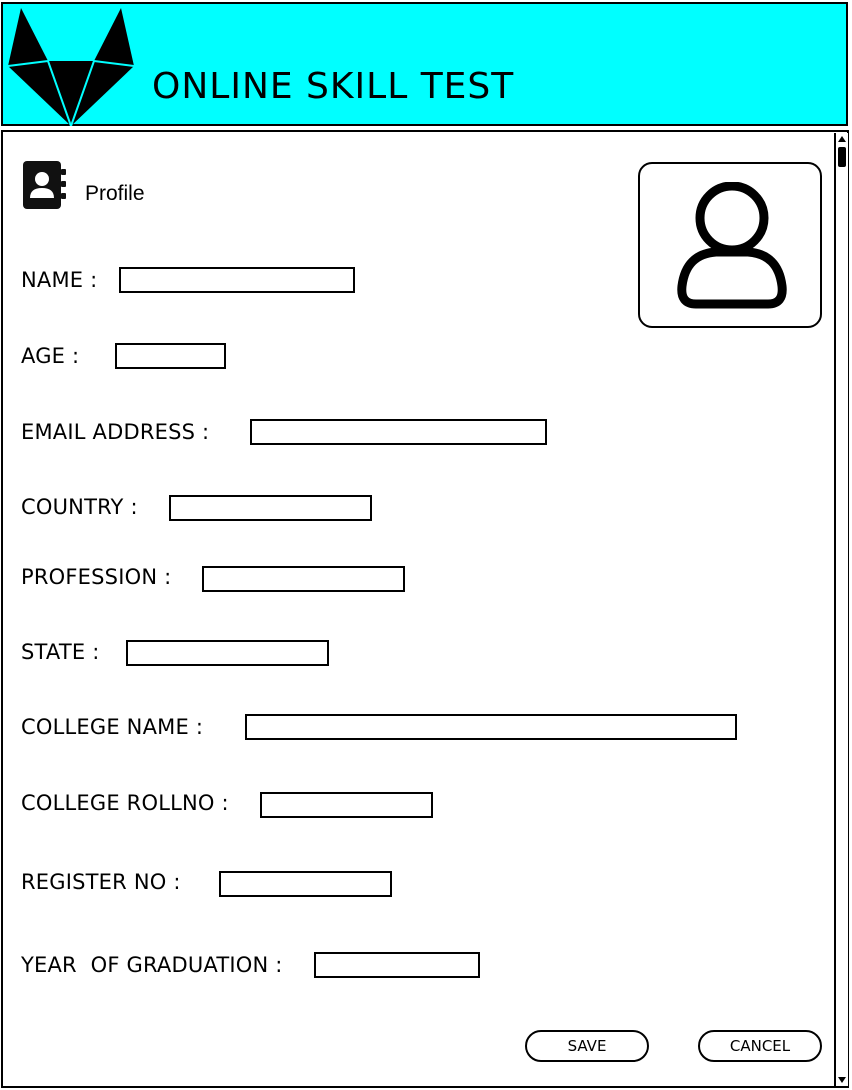  I want to click on app-title: ONLINE SKILL TEST, so click(333, 86).